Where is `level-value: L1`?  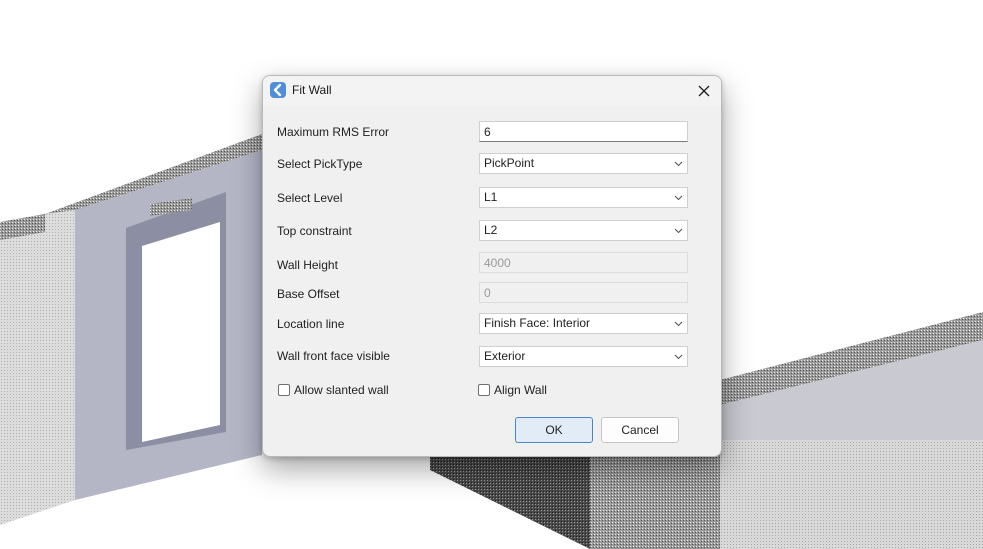
level-value: L1 is located at coordinates (491, 197).